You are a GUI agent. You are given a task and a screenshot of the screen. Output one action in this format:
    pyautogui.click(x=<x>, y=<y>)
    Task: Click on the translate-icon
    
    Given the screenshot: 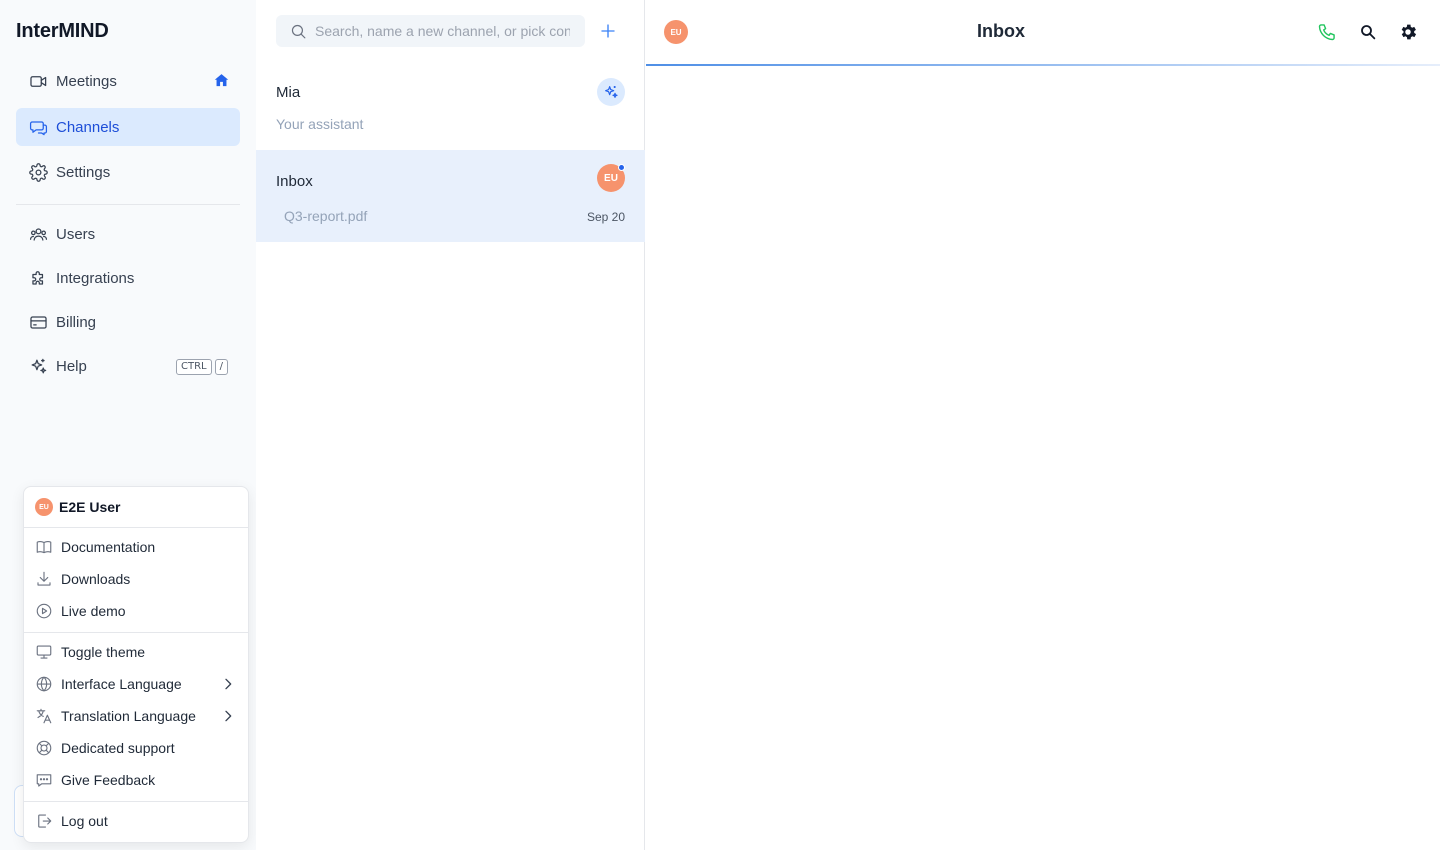 What is the action you would take?
    pyautogui.click(x=44, y=716)
    